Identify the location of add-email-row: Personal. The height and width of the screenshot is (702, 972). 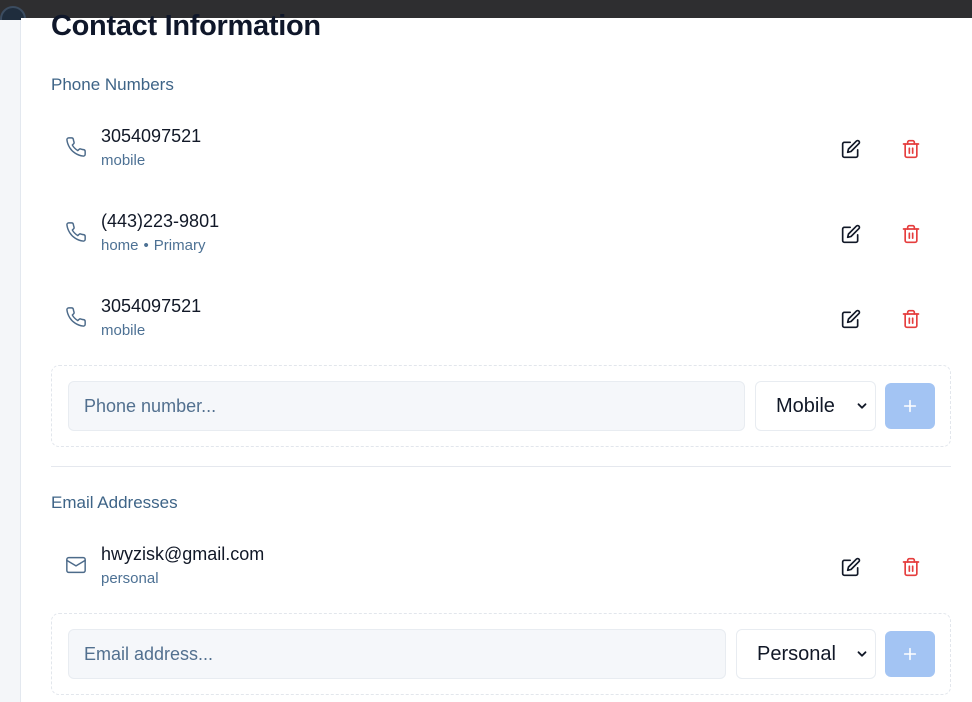
(501, 654).